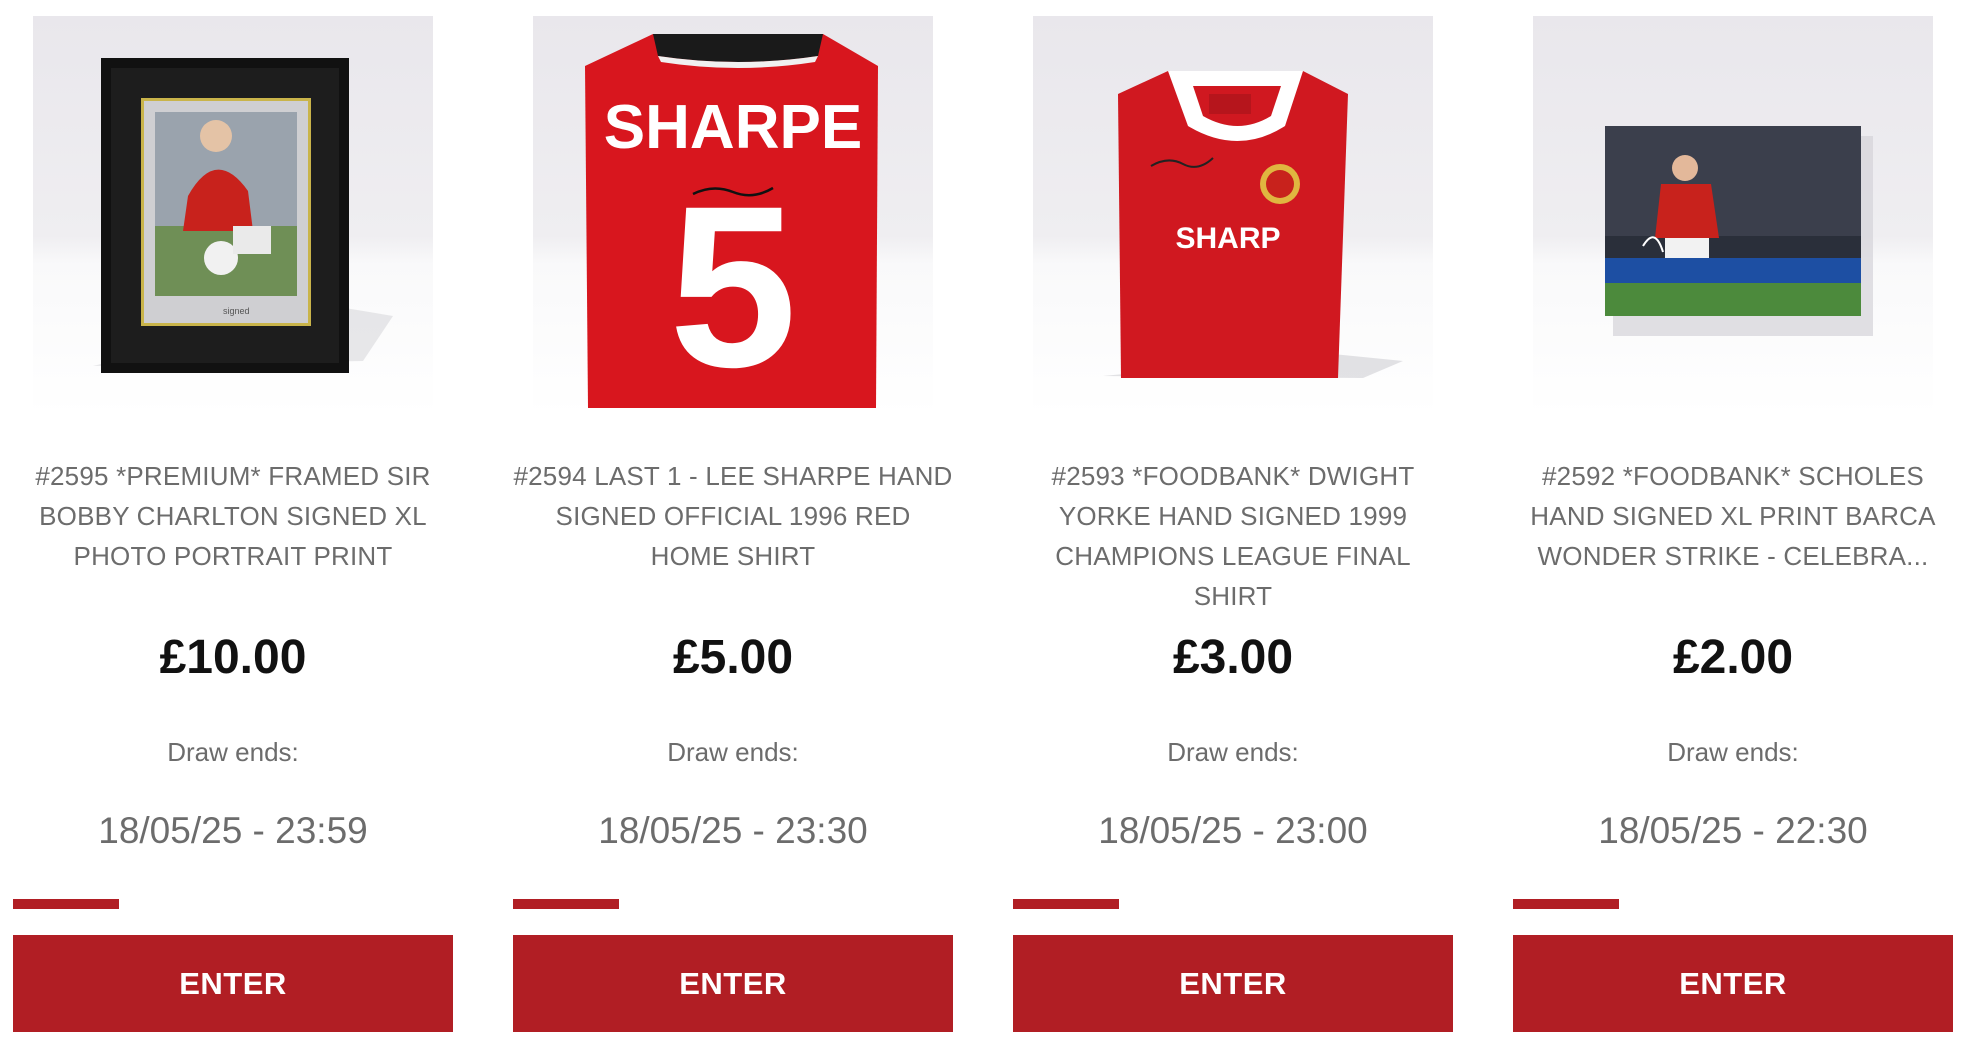 The height and width of the screenshot is (1044, 1962). I want to click on svg-text: SHARPE, so click(733, 127).